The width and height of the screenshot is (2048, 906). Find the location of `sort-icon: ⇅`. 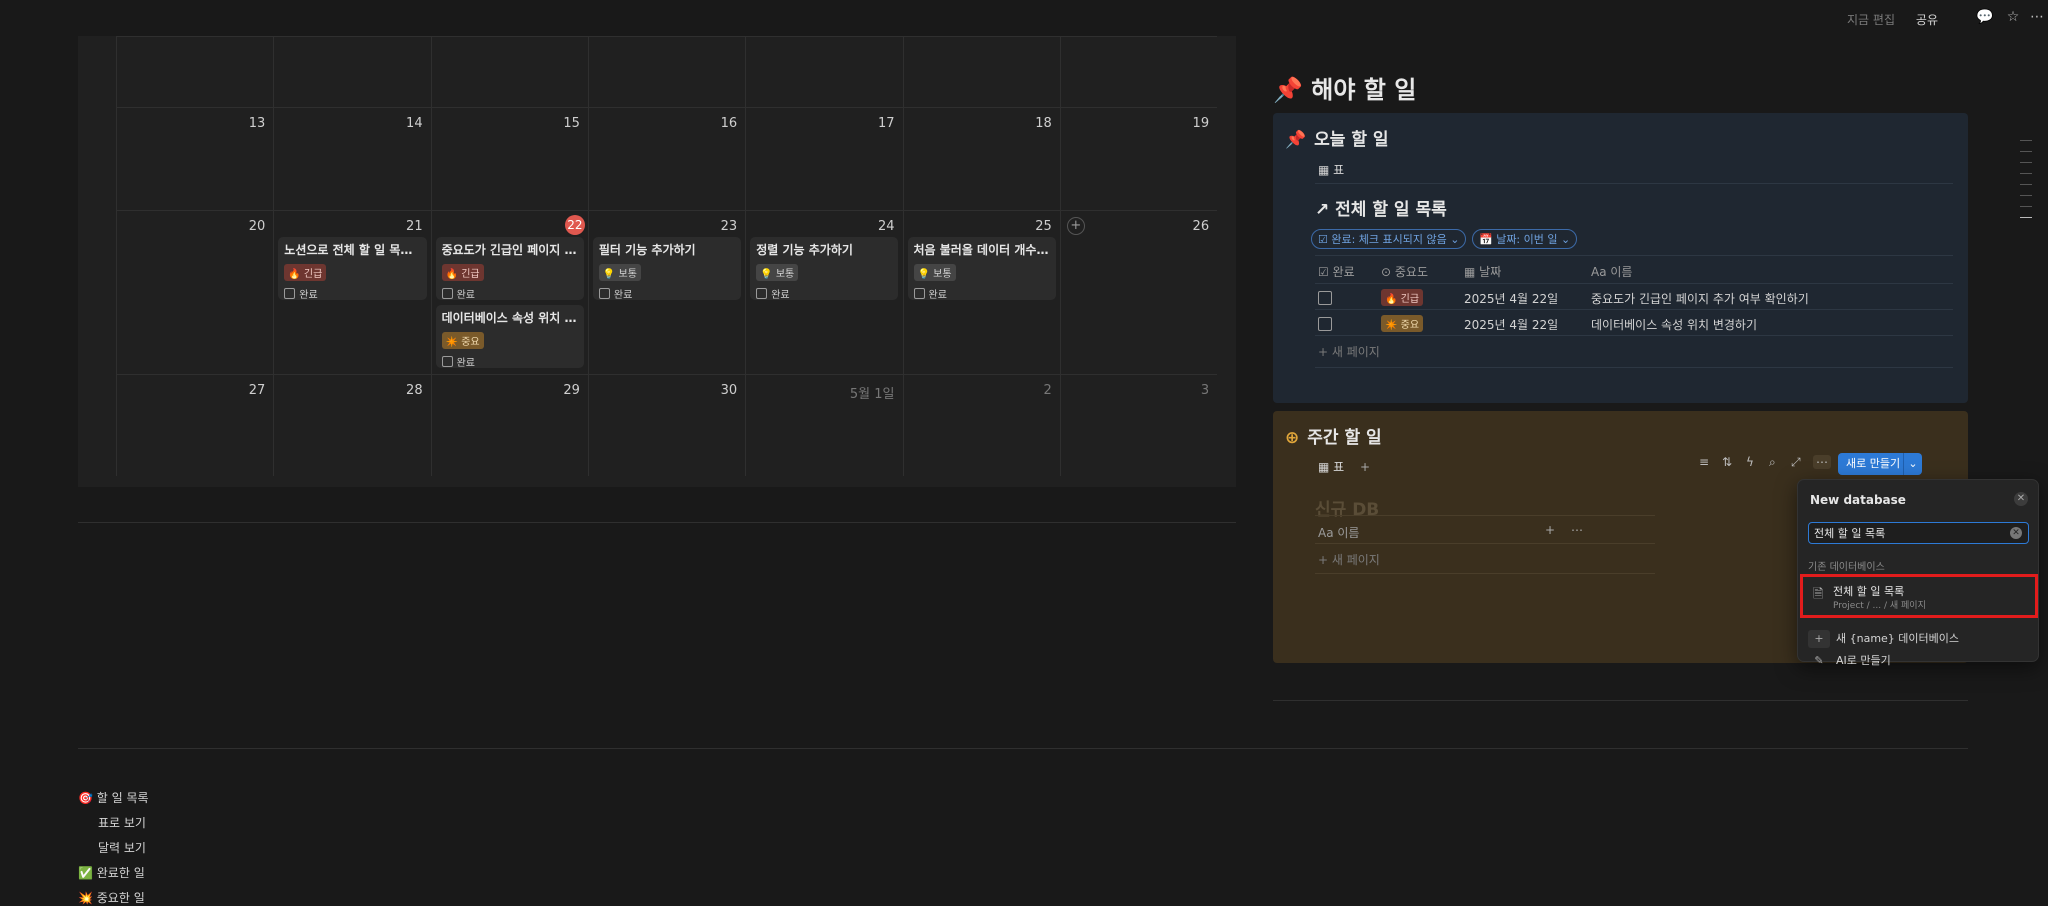

sort-icon: ⇅ is located at coordinates (1727, 462).